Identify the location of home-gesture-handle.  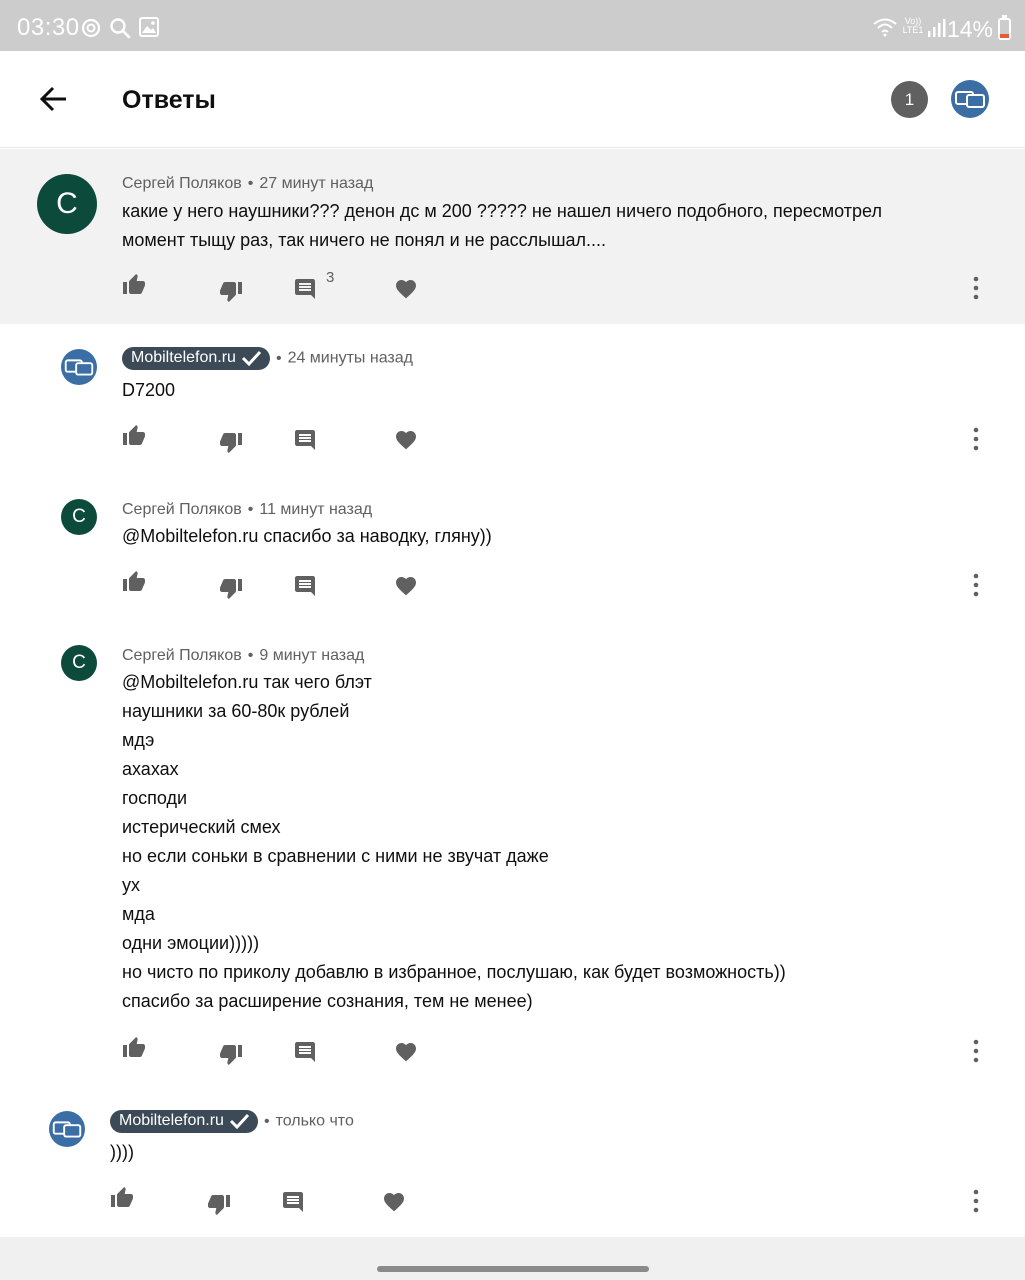
(513, 1269).